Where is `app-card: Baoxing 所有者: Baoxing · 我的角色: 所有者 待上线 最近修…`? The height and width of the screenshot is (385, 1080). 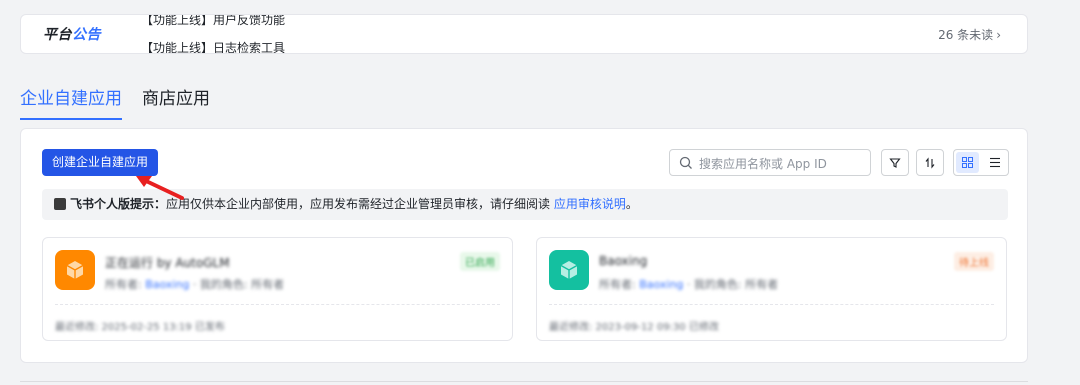
app-card: Baoxing 所有者: Baoxing · 我的角色: 所有者 待上线 最近修… is located at coordinates (771, 289).